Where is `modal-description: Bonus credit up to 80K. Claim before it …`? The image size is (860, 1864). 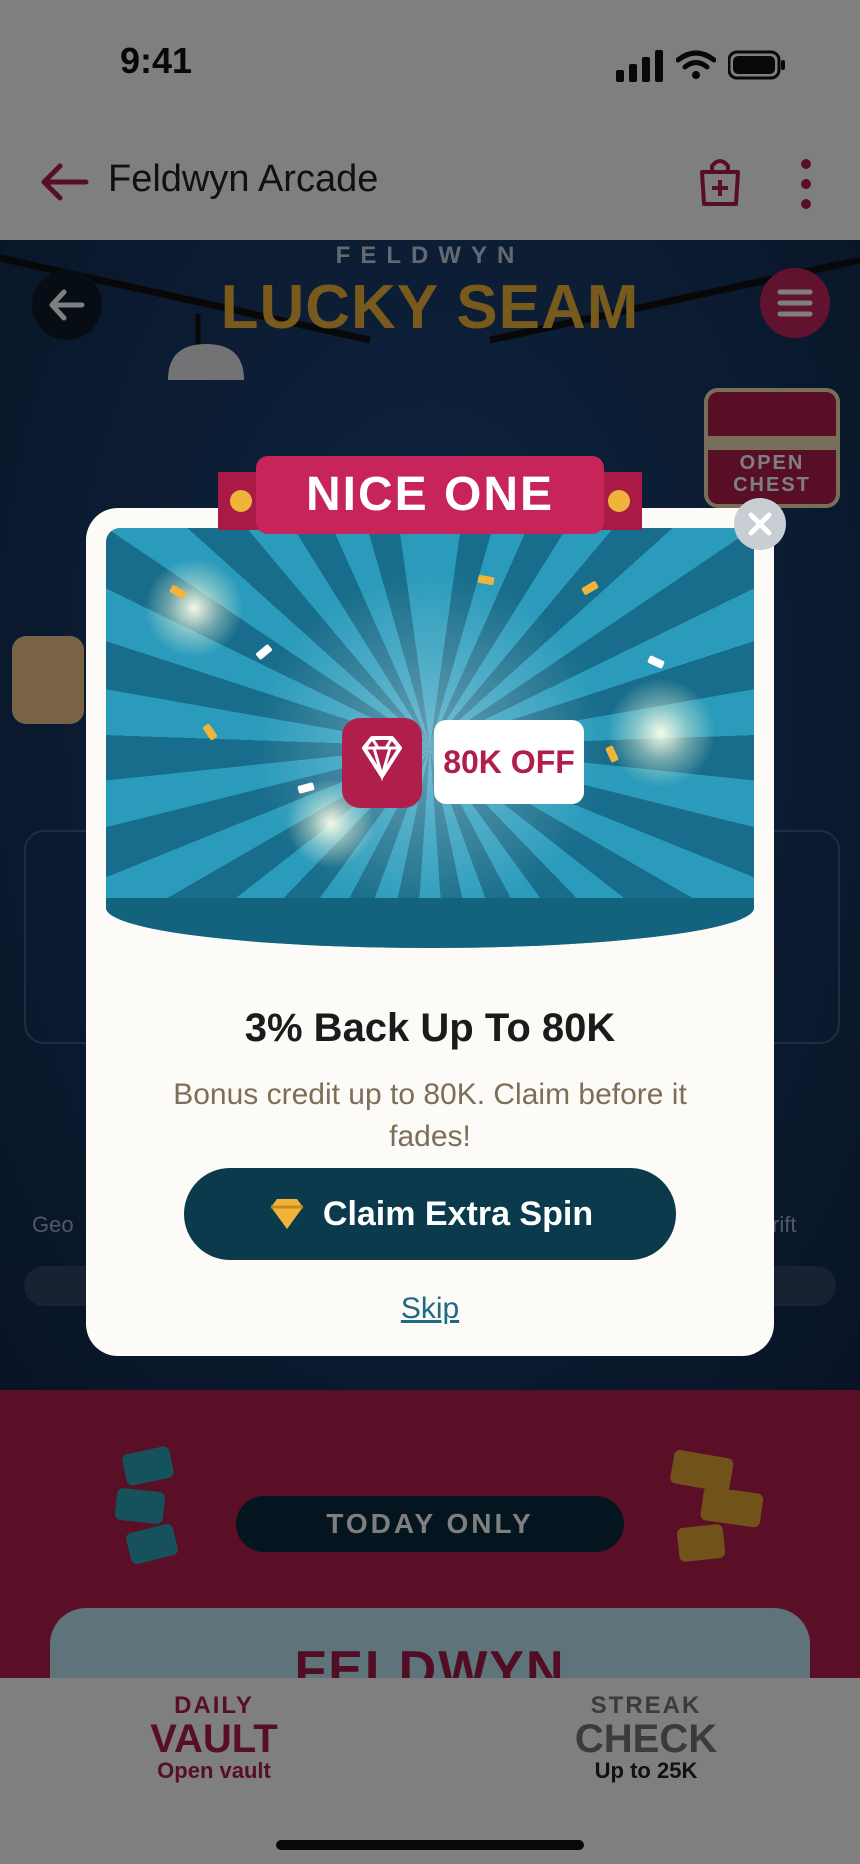 modal-description: Bonus credit up to 80K. Claim before it … is located at coordinates (430, 1115).